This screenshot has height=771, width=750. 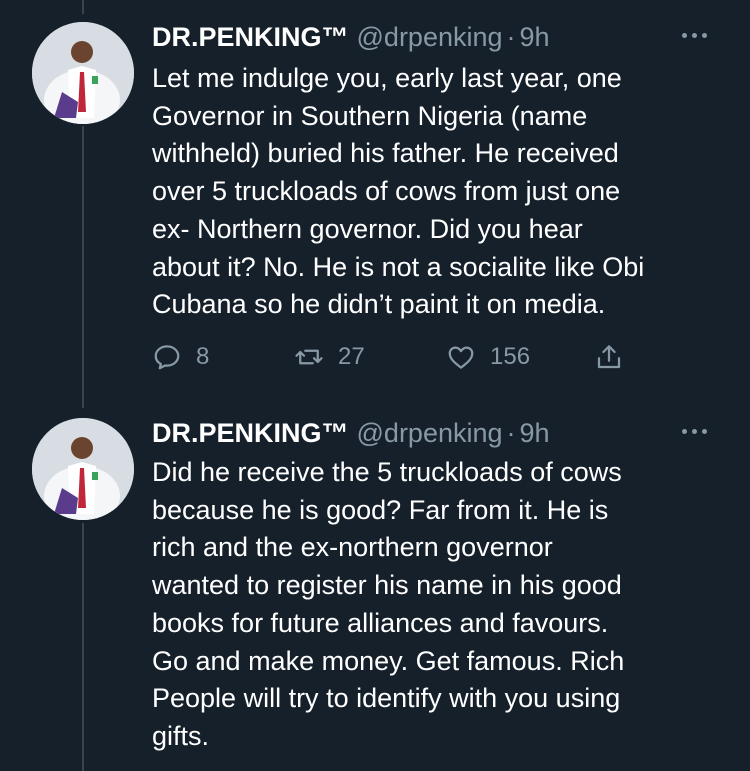 I want to click on like-button: 156, so click(x=488, y=357).